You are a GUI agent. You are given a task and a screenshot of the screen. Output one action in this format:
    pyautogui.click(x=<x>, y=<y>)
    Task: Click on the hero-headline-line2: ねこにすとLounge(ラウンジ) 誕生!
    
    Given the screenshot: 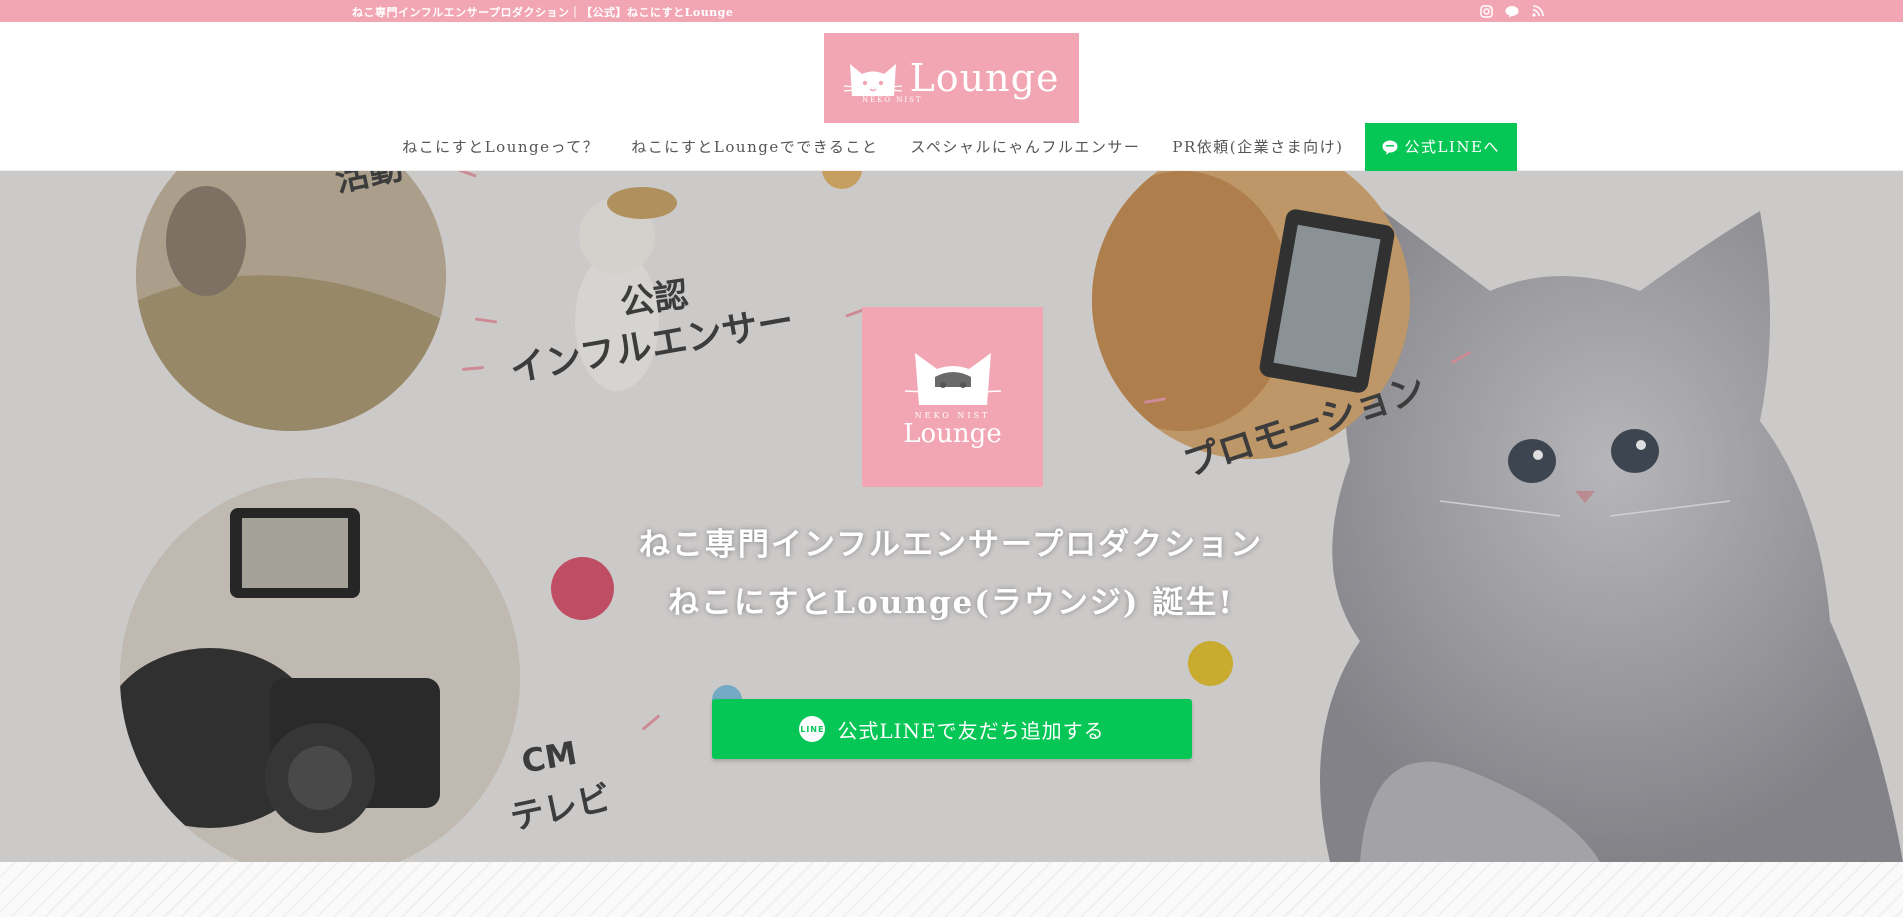 What is the action you would take?
    pyautogui.click(x=951, y=603)
    